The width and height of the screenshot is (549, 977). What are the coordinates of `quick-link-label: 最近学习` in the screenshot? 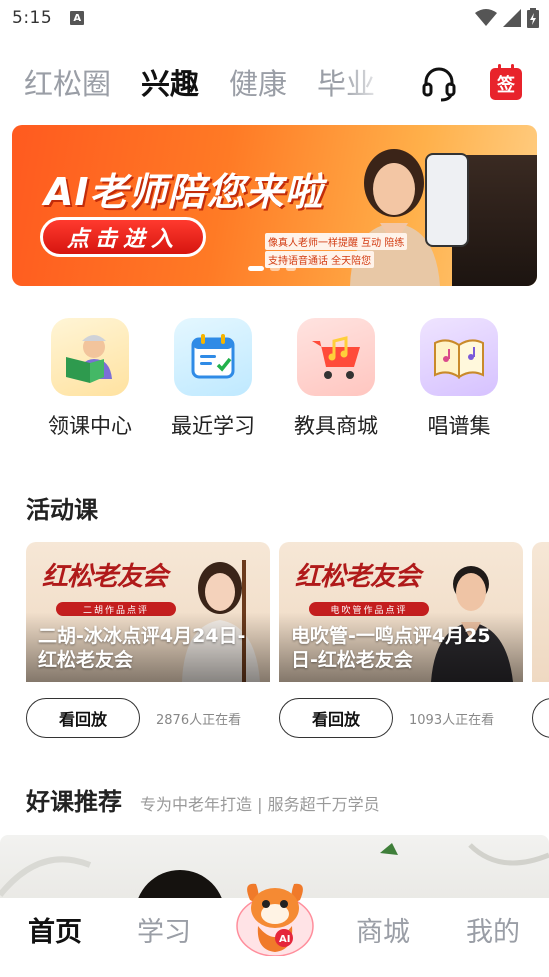 It's located at (213, 426).